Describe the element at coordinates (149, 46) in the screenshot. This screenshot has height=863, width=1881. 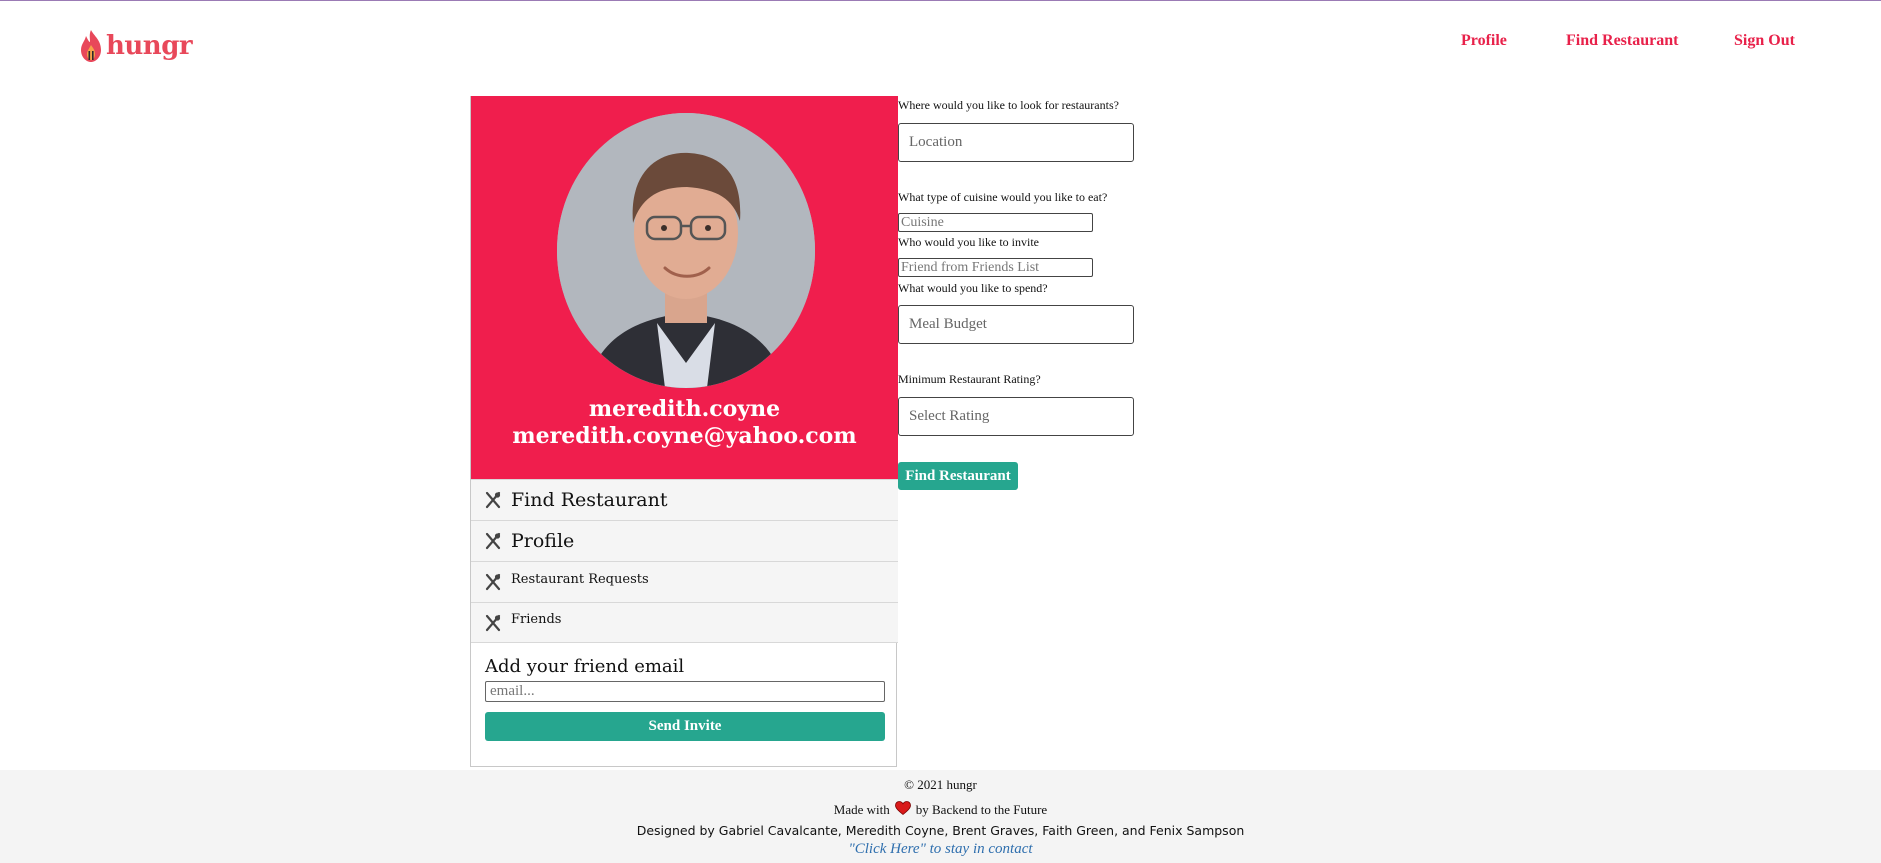
I see `logo-text: hungr` at that location.